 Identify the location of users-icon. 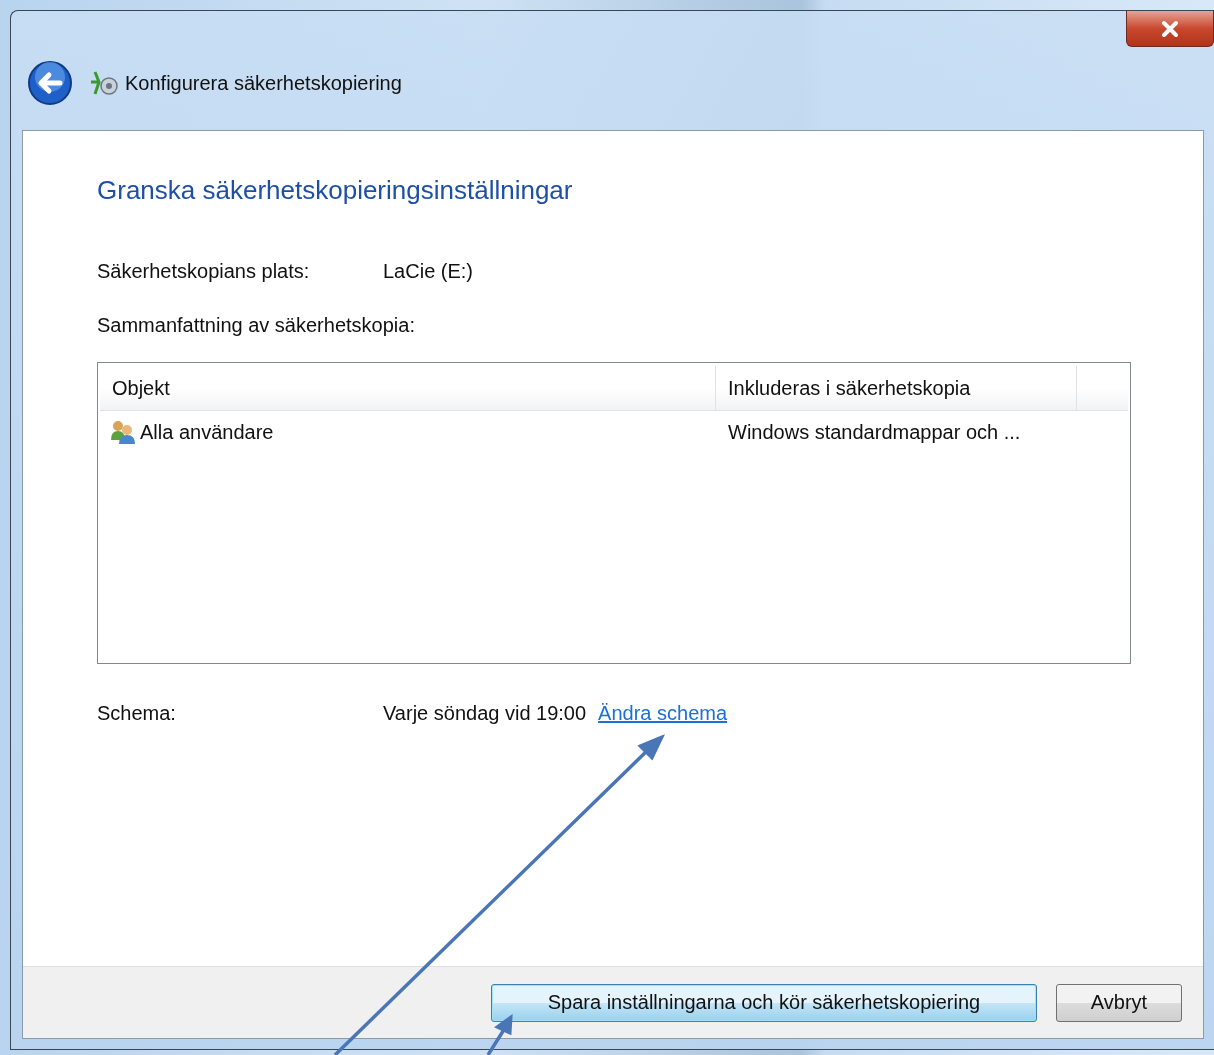
(123, 432).